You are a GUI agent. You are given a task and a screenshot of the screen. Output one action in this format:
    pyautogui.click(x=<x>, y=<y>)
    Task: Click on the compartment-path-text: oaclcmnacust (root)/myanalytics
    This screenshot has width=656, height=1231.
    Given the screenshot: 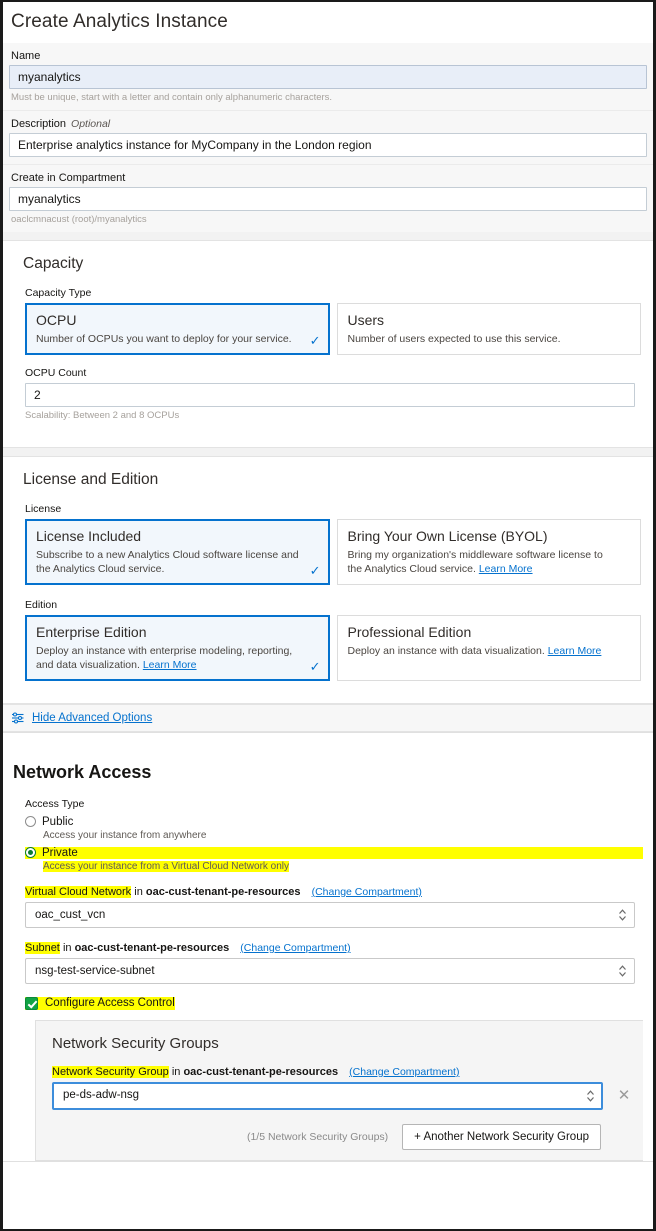 What is the action you would take?
    pyautogui.click(x=79, y=219)
    